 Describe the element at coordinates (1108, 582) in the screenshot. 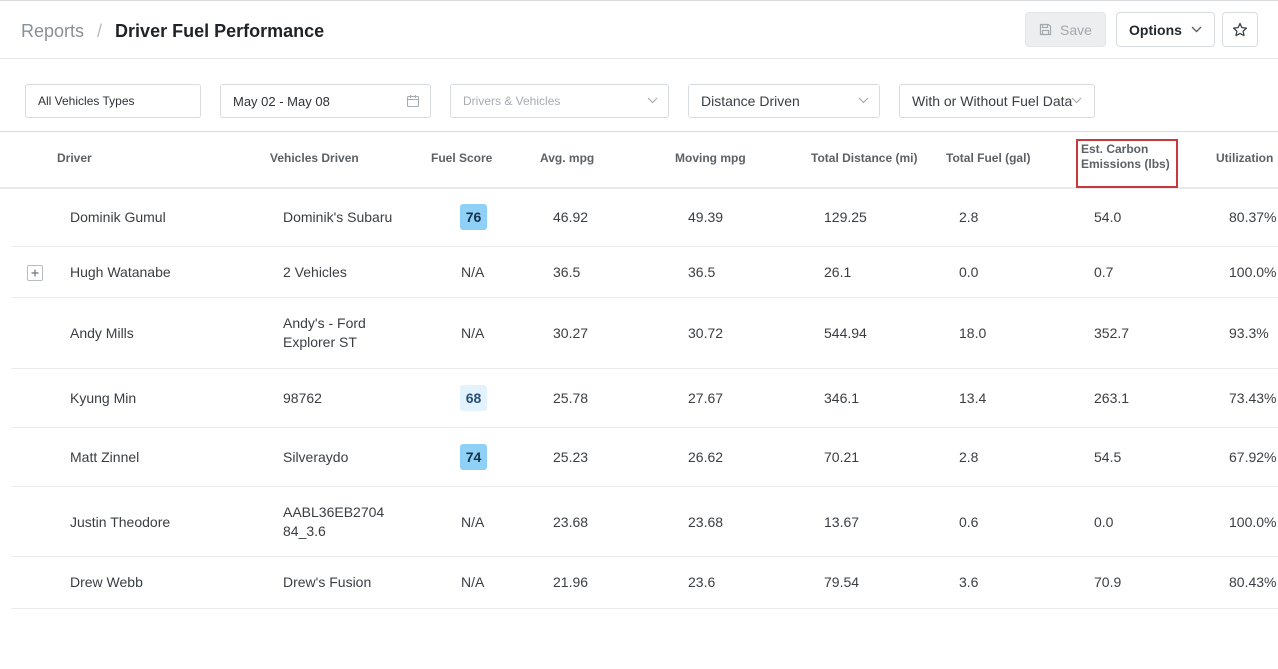

I see `carbon-emissions: 70.9` at that location.